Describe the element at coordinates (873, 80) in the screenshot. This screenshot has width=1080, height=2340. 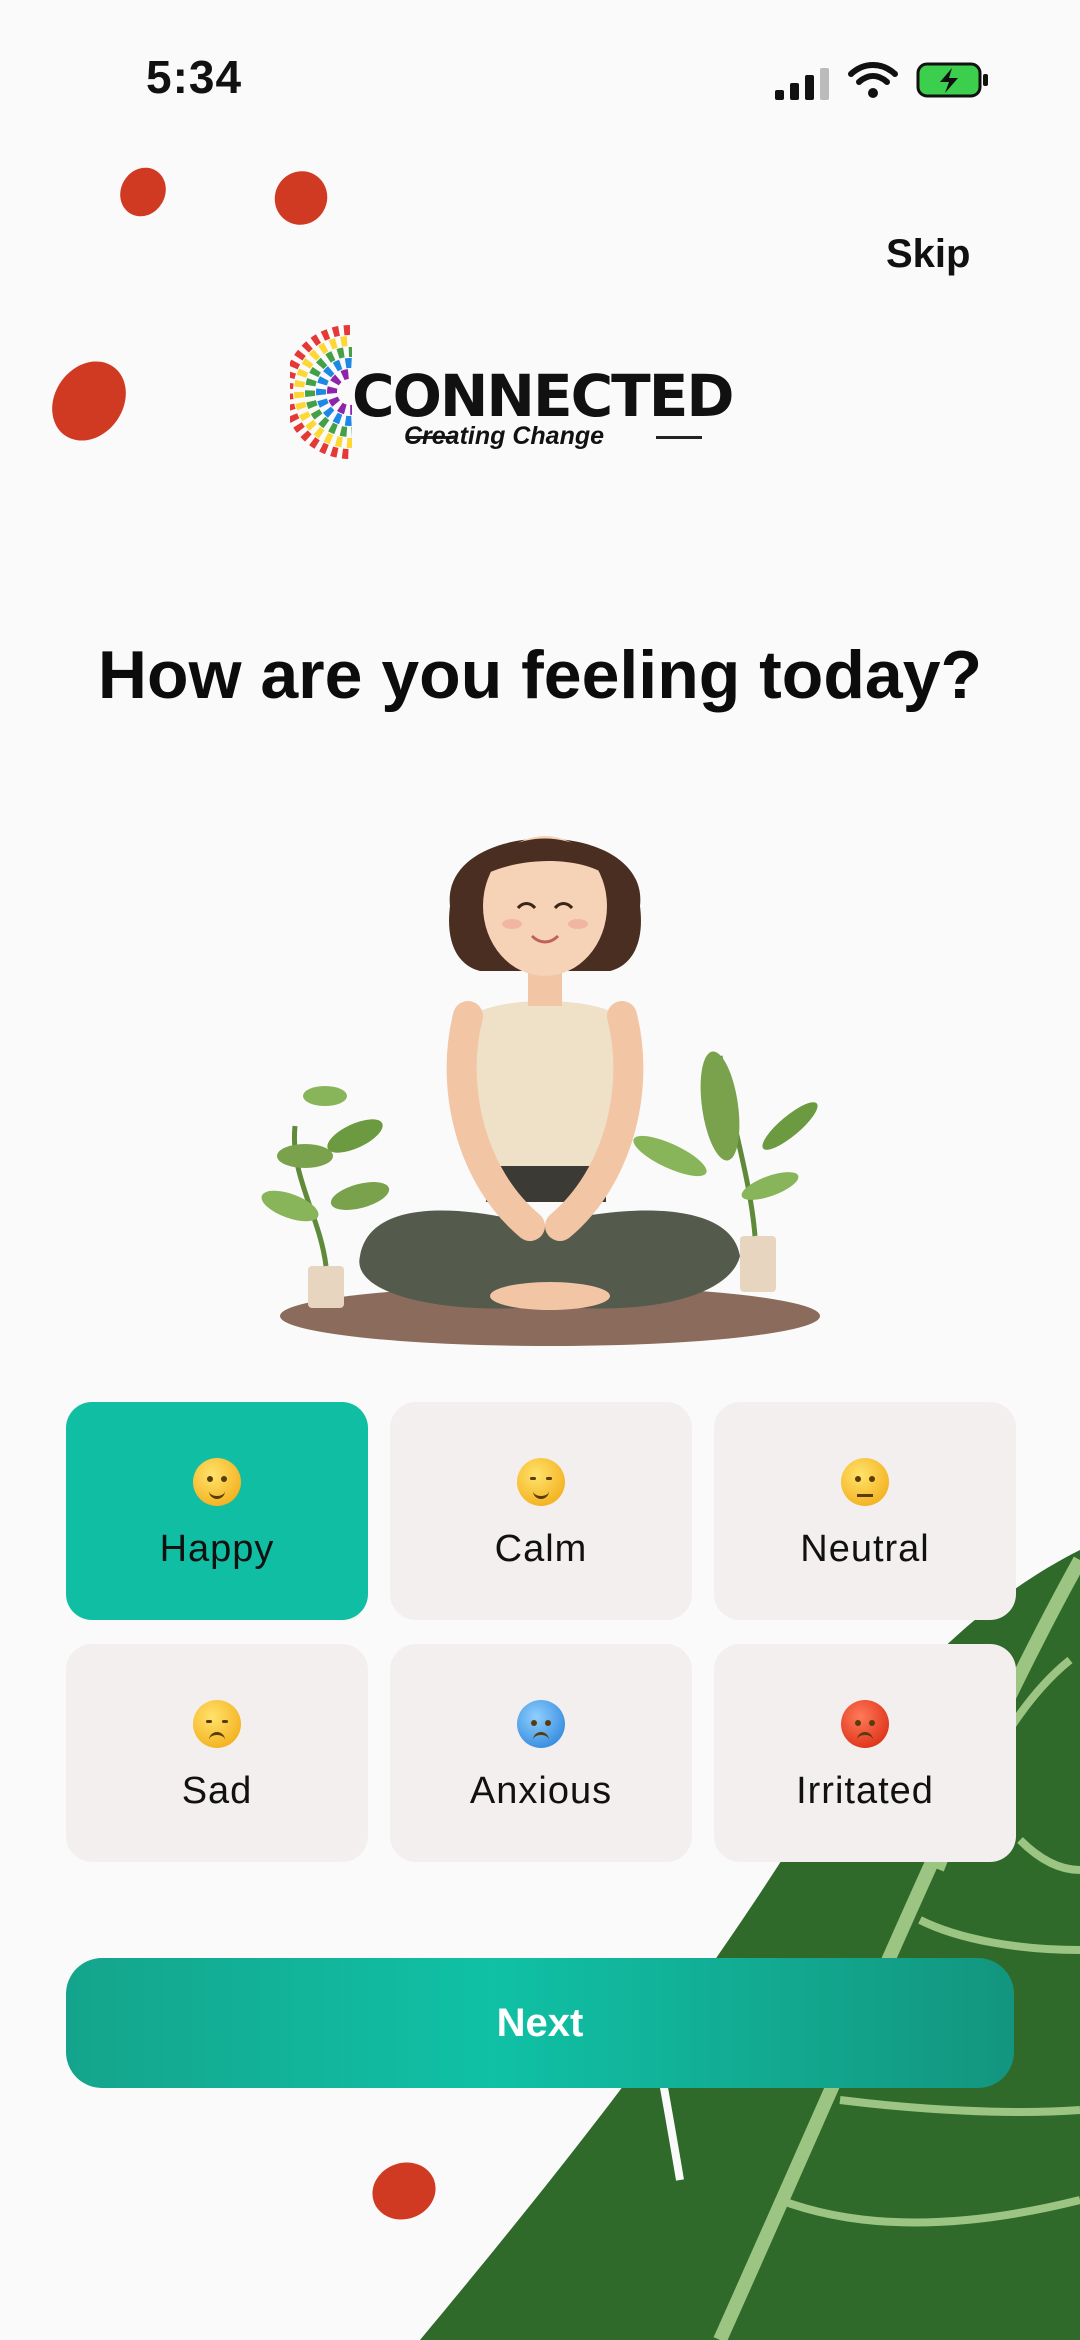
I see `wifi-icon` at that location.